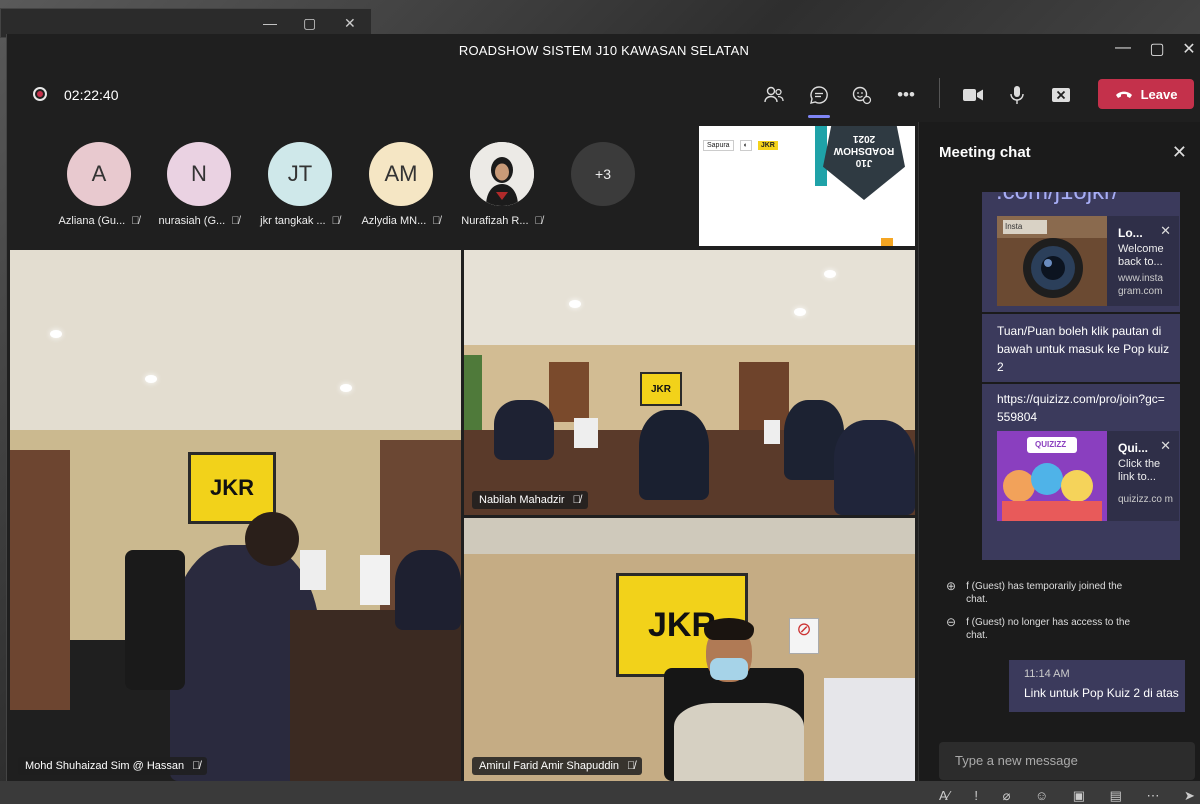 This screenshot has height=804, width=1200. I want to click on sapura-logo: Sapura, so click(718, 145).